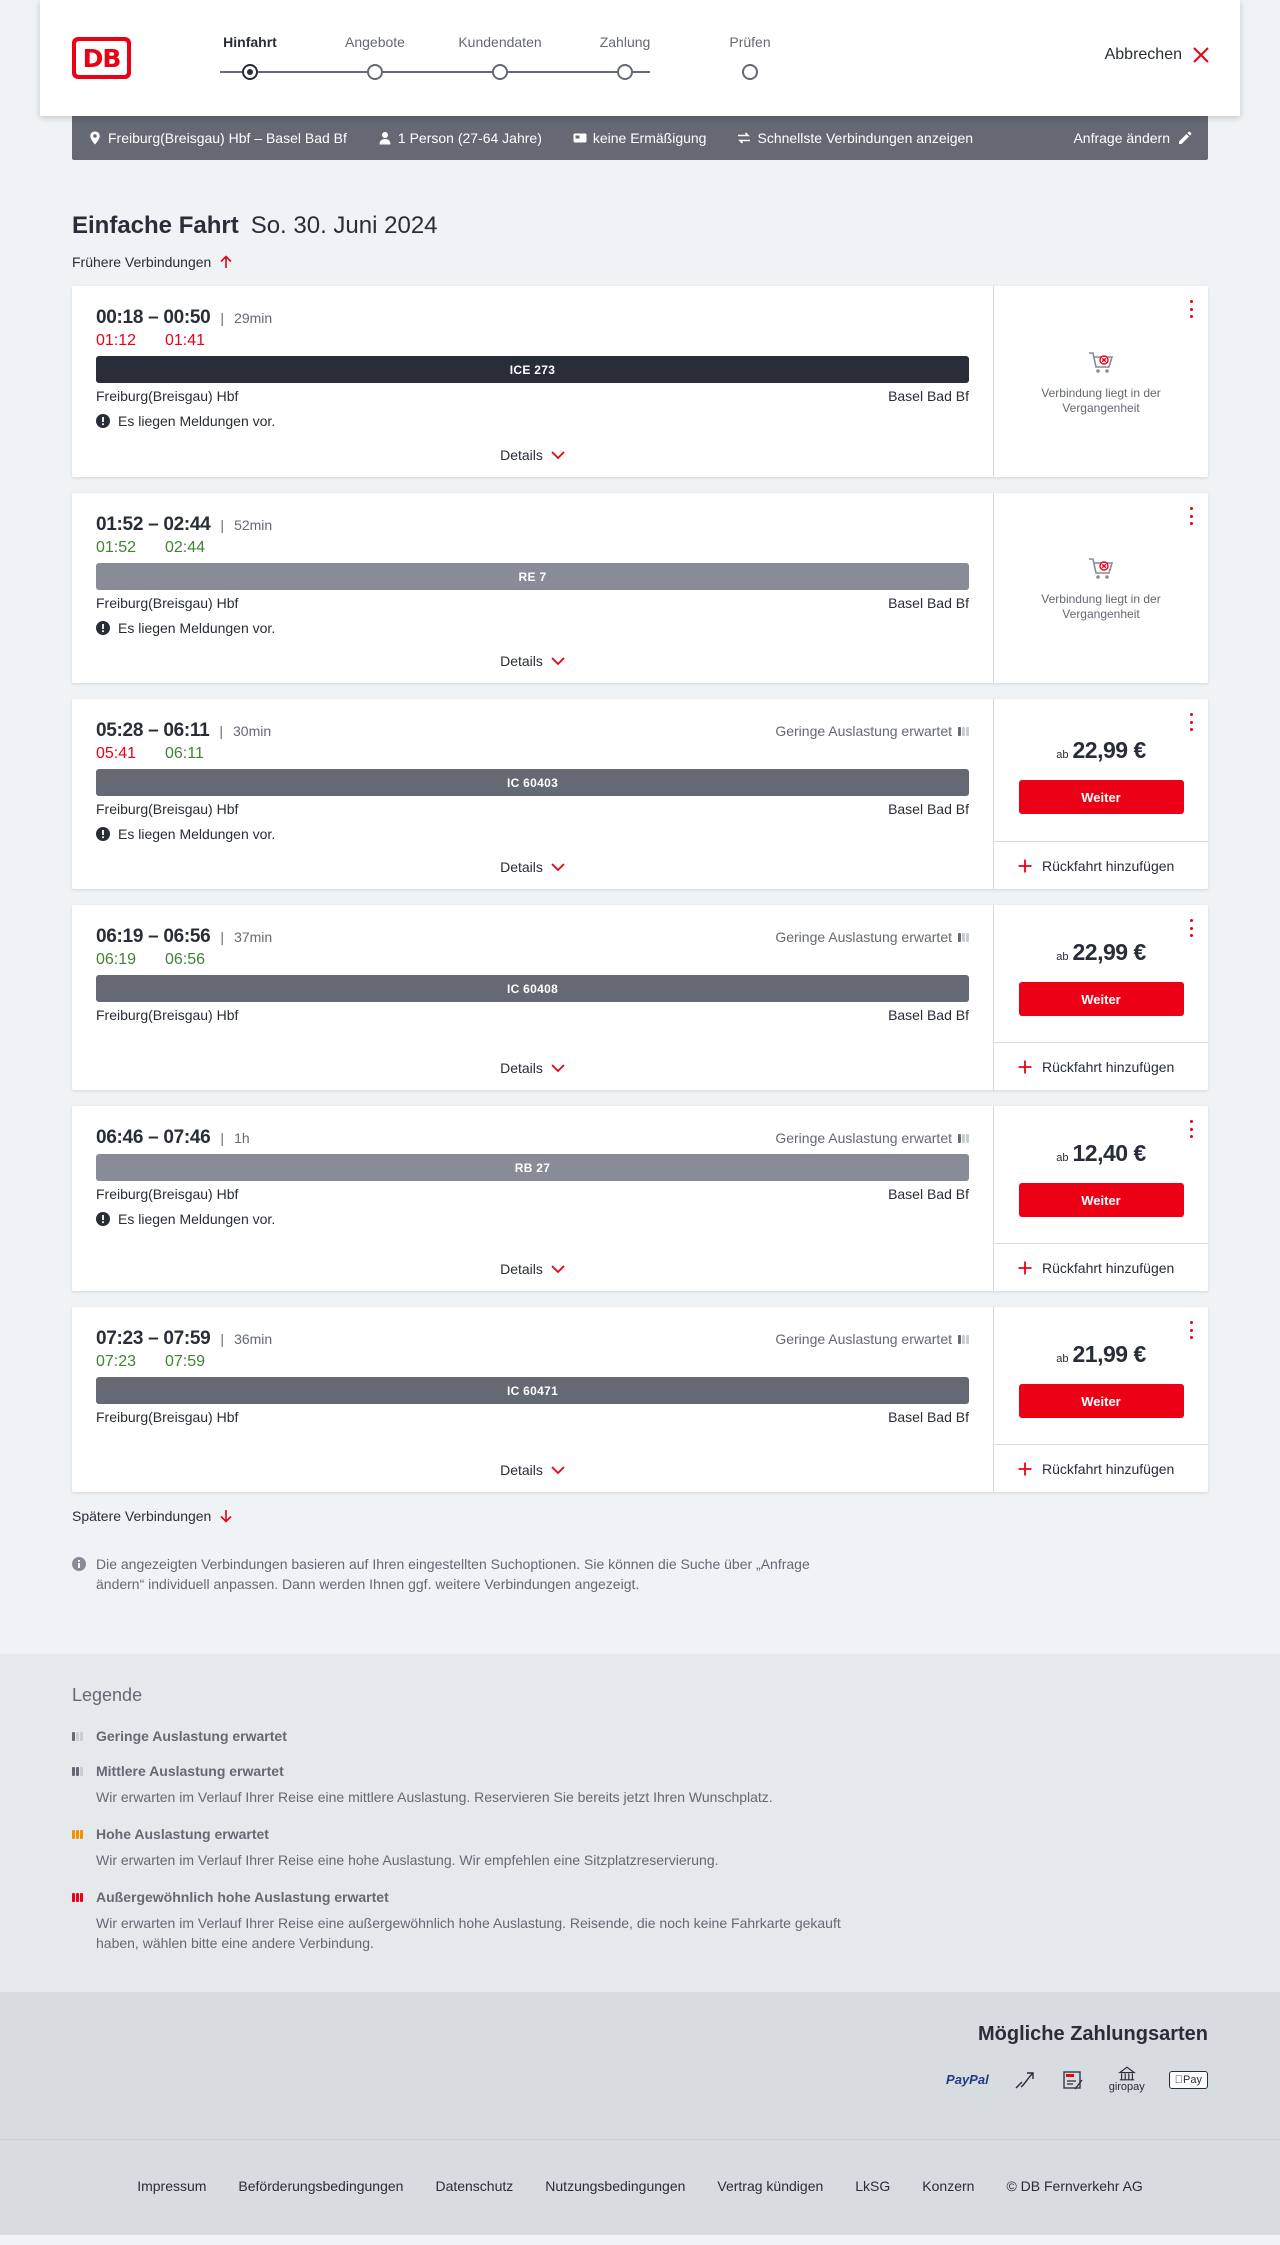  I want to click on train-bar: IC 60471, so click(532, 1390).